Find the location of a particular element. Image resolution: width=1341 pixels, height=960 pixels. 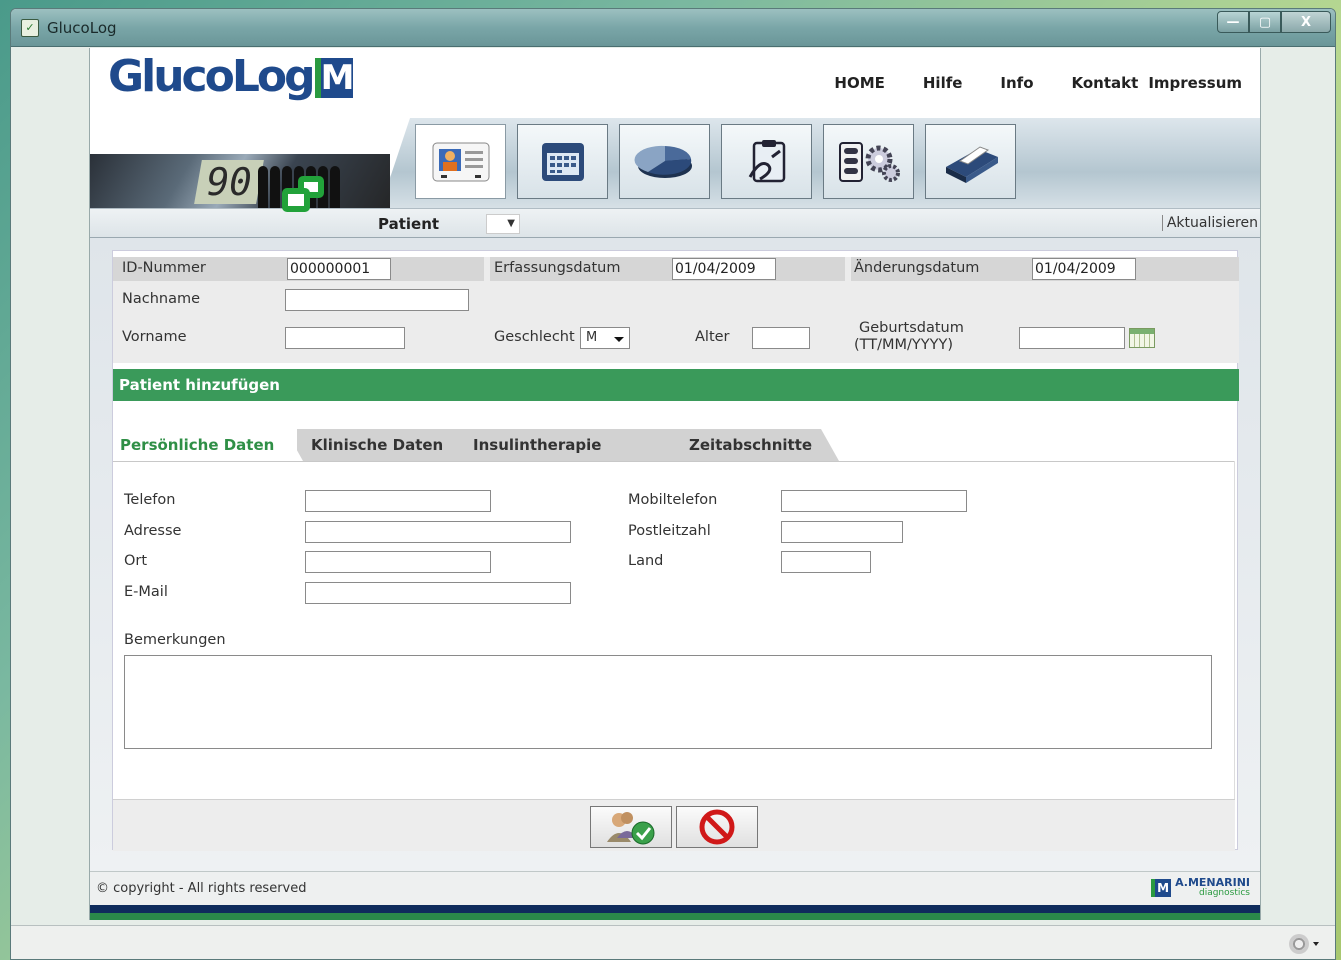

nav-help: Hilfe is located at coordinates (943, 83).